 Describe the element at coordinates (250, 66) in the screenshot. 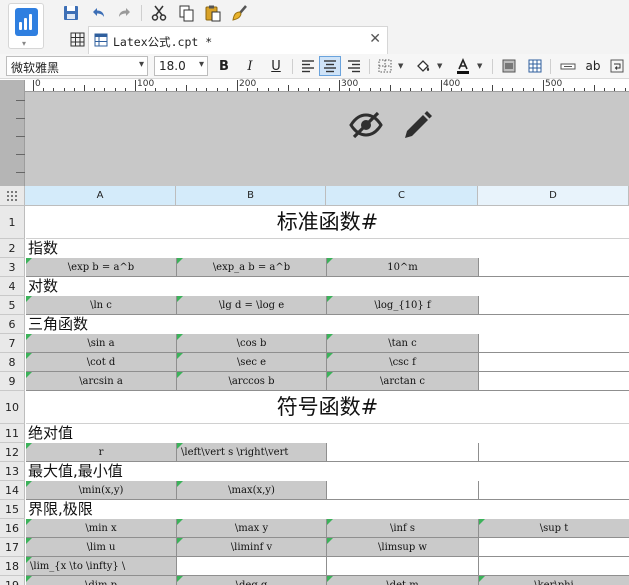

I see `italic-button: I` at that location.